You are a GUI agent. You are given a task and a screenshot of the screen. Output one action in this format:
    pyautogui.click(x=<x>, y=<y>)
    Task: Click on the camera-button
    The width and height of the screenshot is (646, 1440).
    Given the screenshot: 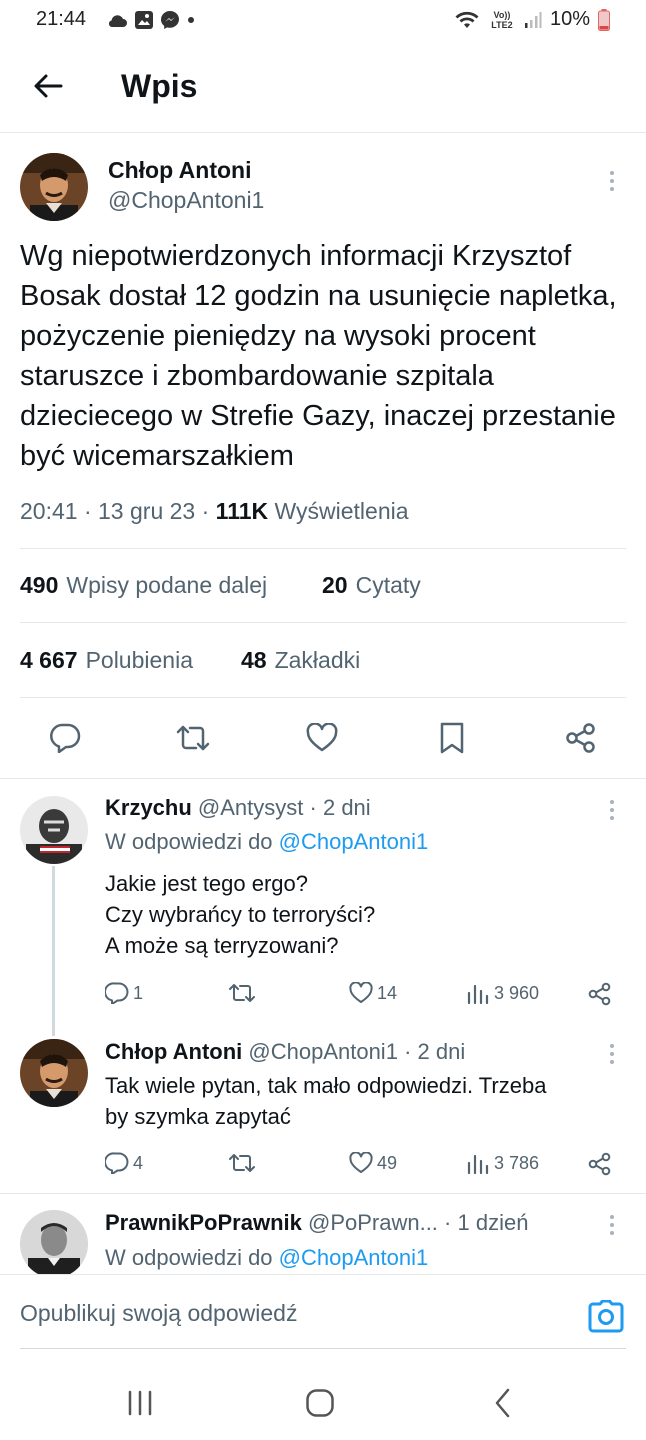 What is the action you would take?
    pyautogui.click(x=606, y=1318)
    